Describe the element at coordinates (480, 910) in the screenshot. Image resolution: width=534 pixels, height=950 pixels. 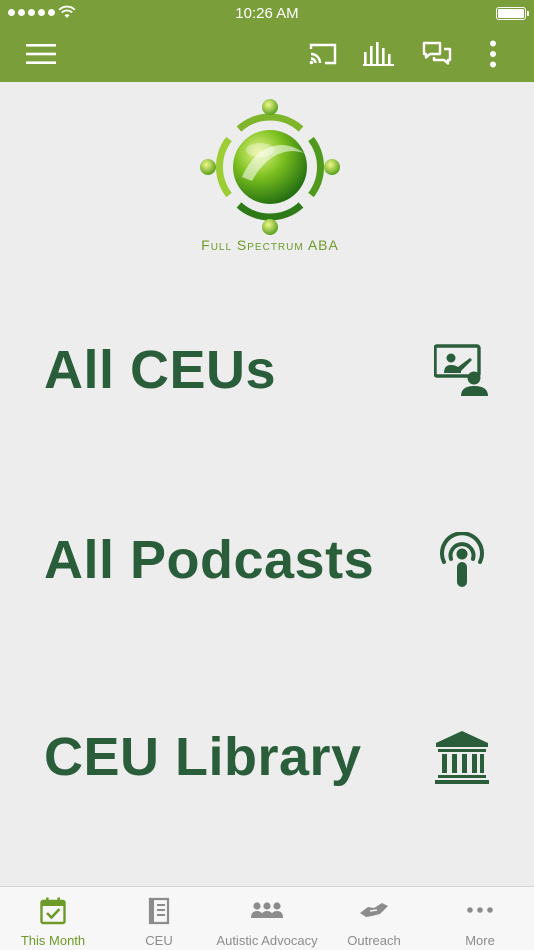
I see `more-horiz-icon` at that location.